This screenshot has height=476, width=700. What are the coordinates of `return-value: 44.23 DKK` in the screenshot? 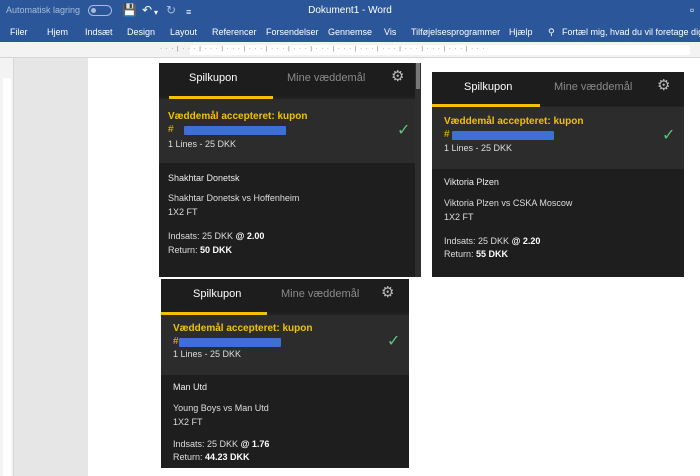 It's located at (227, 457).